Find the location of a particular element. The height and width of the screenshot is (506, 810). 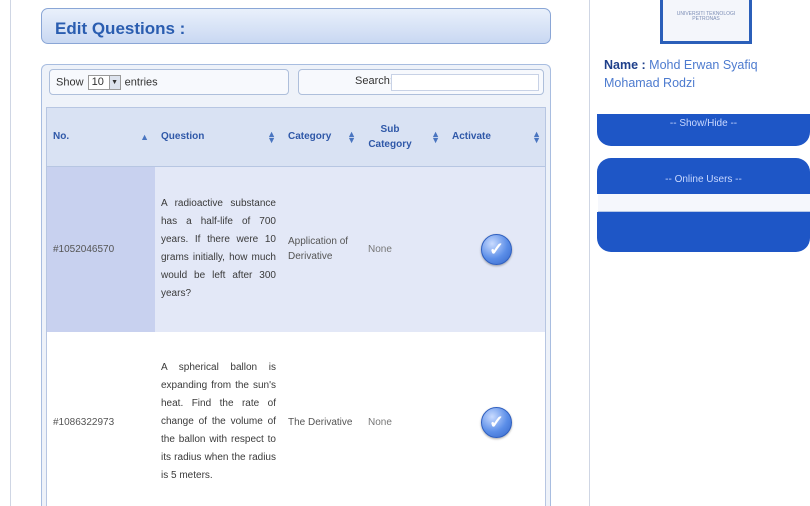

column-header-sub-category: Sub Category ▲ ▼ is located at coordinates (404, 137).